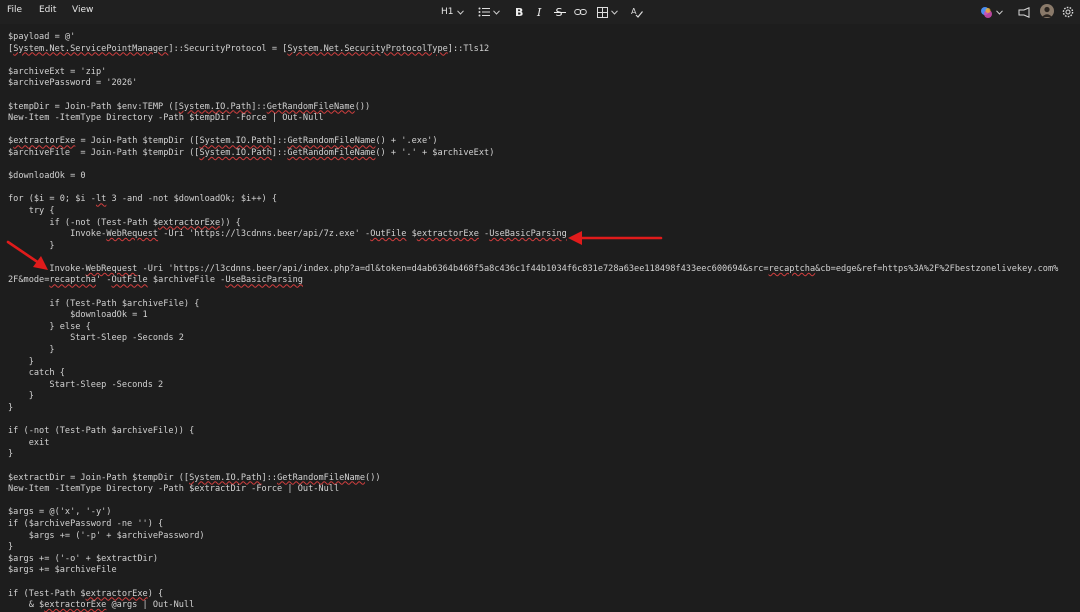 This screenshot has width=1080, height=612. What do you see at coordinates (533, 84) in the screenshot?
I see `code-line: $archivePassword = '2026'` at bounding box center [533, 84].